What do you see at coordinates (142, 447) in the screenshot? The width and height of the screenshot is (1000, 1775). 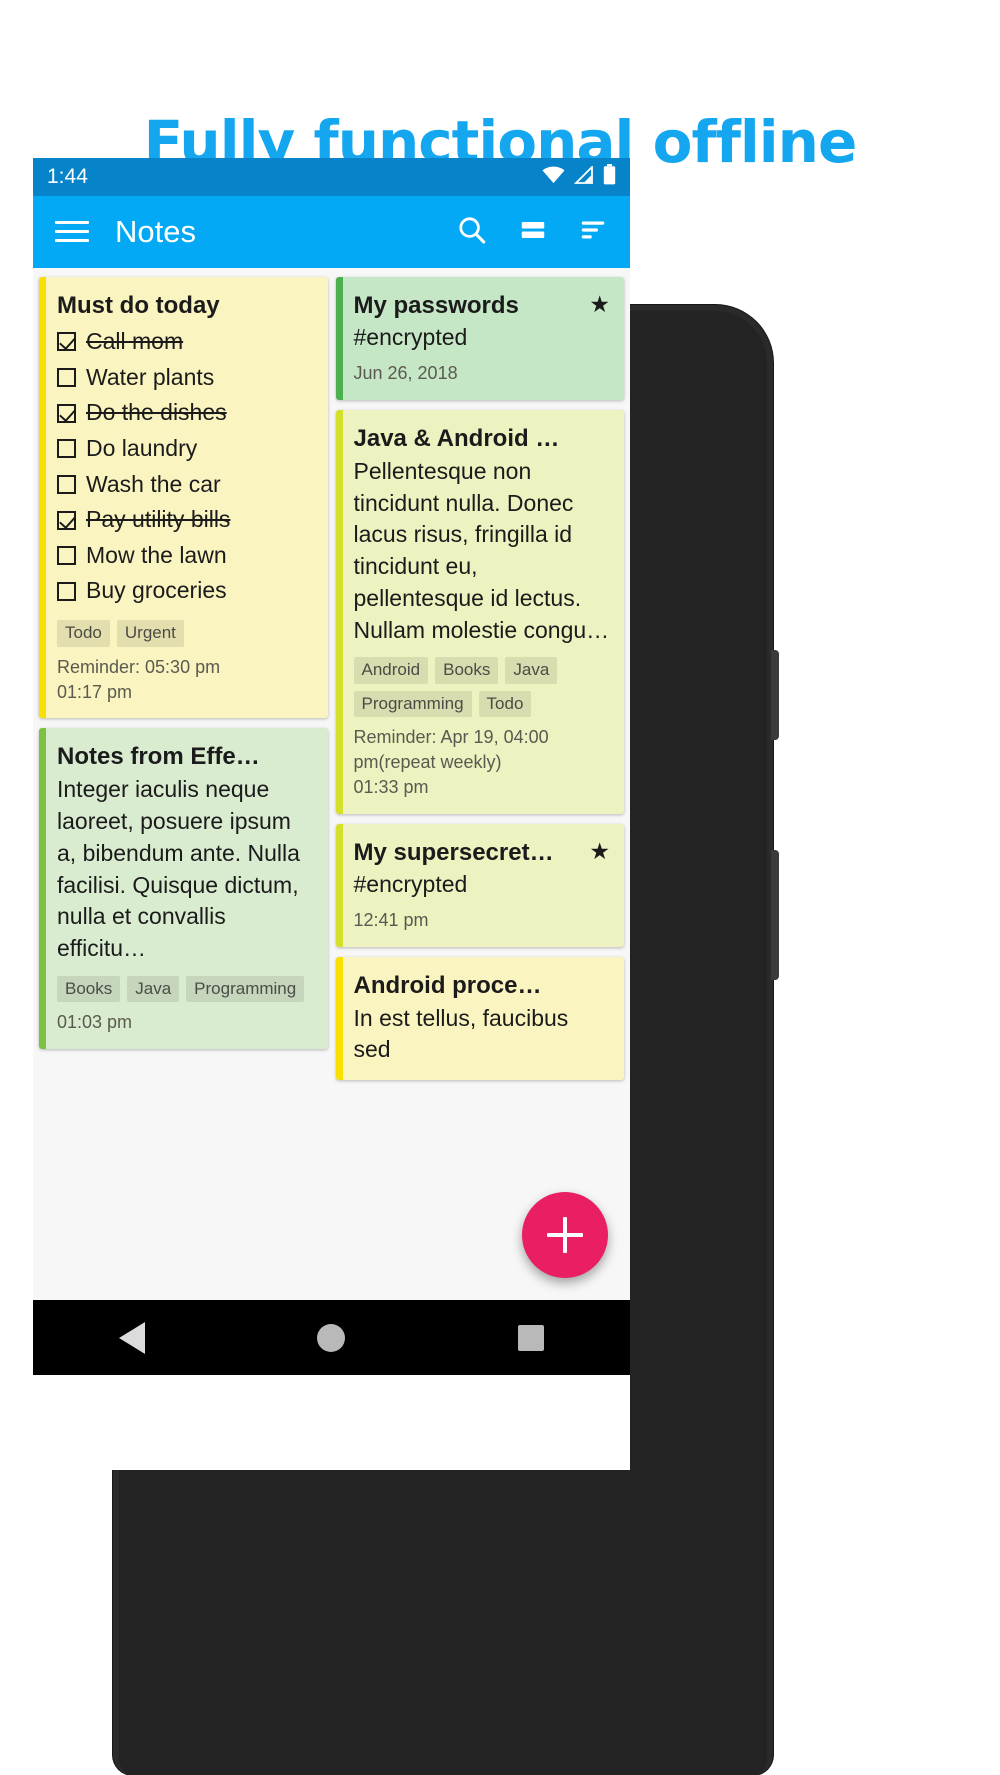 I see `checklist-label: Do laundry` at bounding box center [142, 447].